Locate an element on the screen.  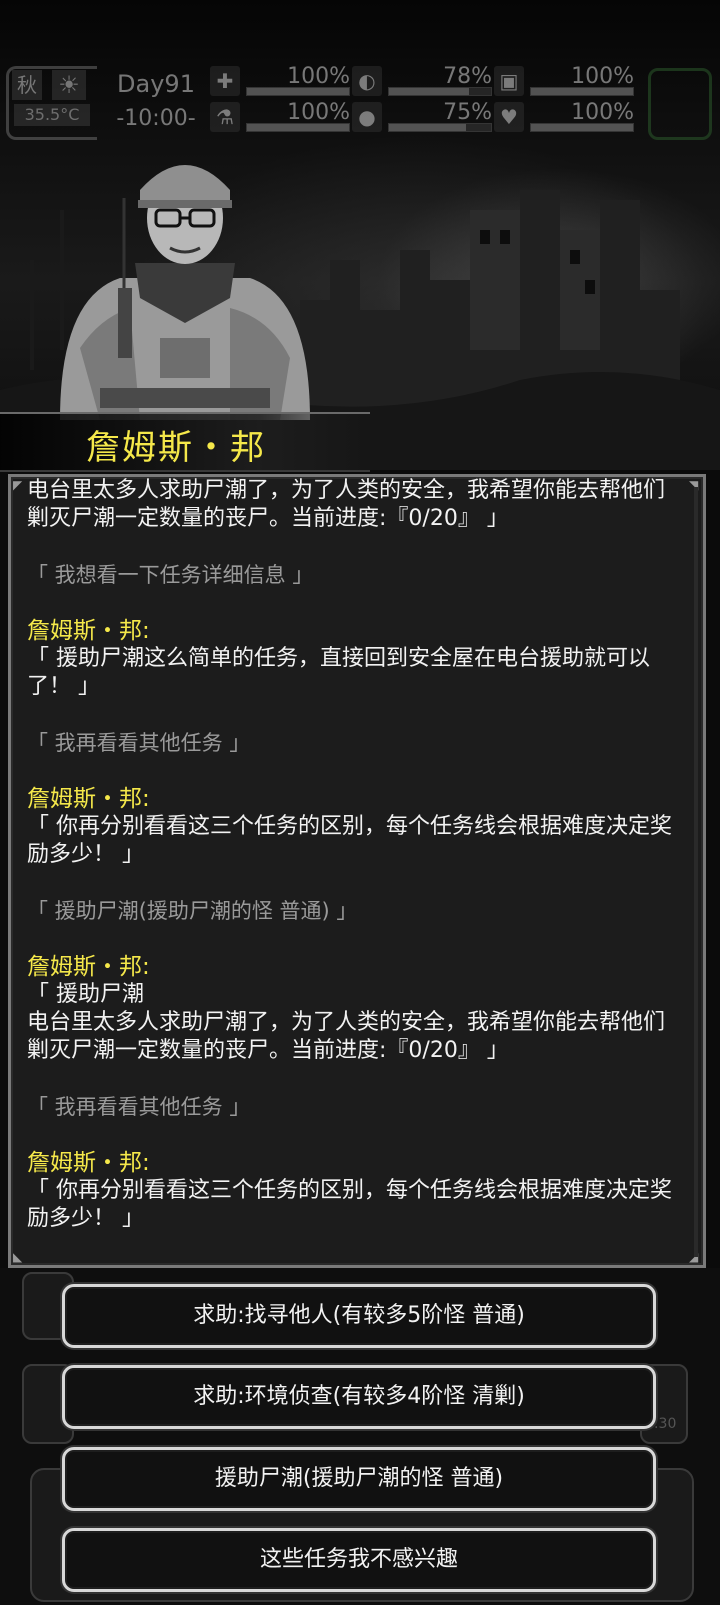
shield-icon: ▣ is located at coordinates (509, 81).